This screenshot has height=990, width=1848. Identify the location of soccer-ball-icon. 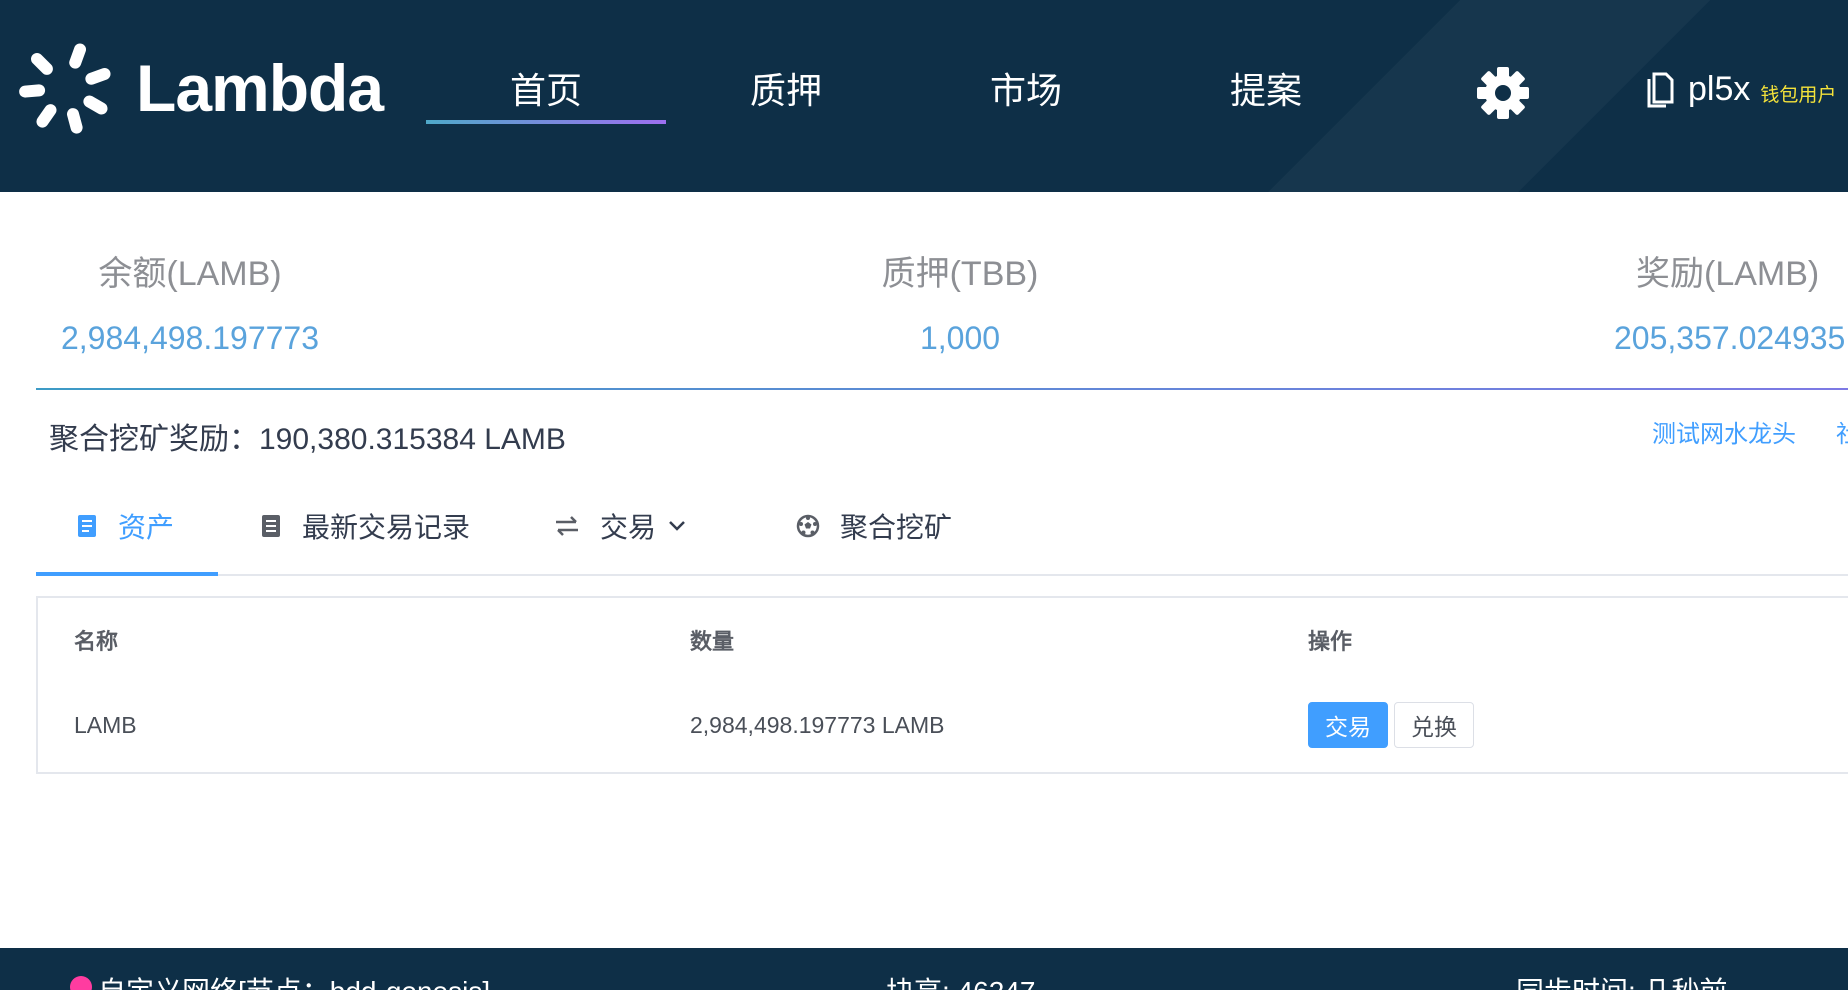
(808, 526).